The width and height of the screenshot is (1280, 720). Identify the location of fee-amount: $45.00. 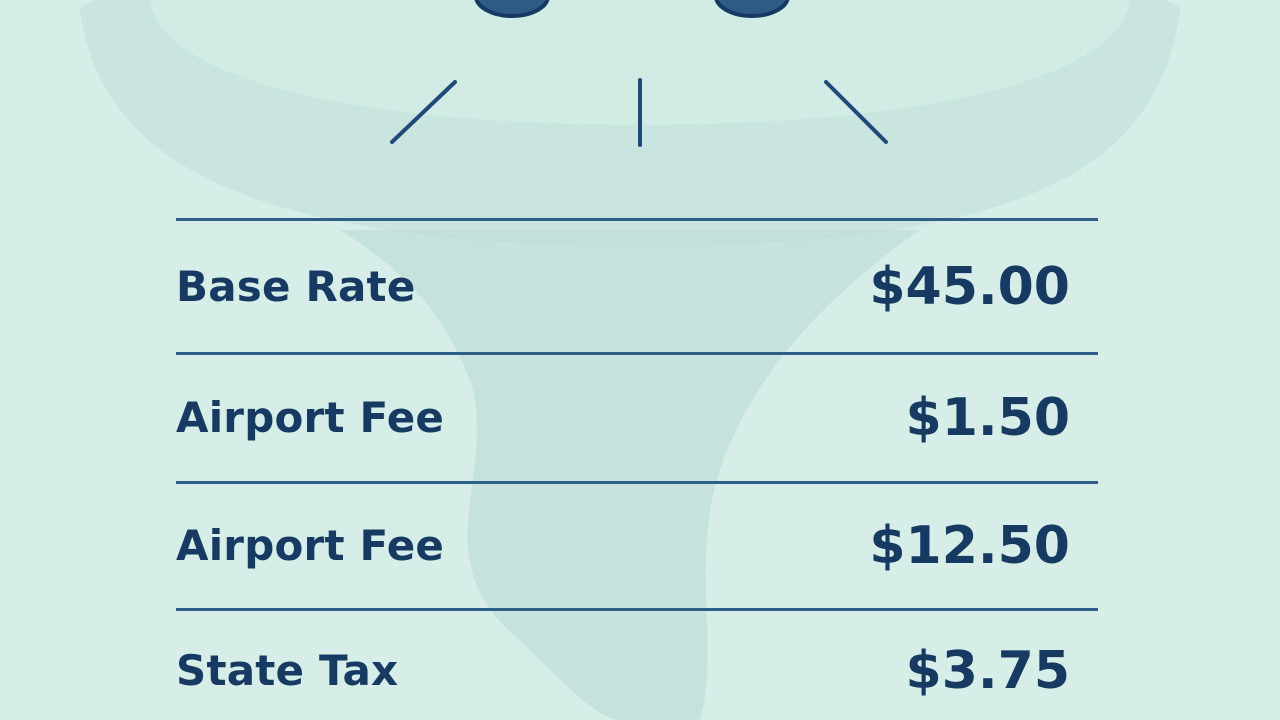
(969, 286).